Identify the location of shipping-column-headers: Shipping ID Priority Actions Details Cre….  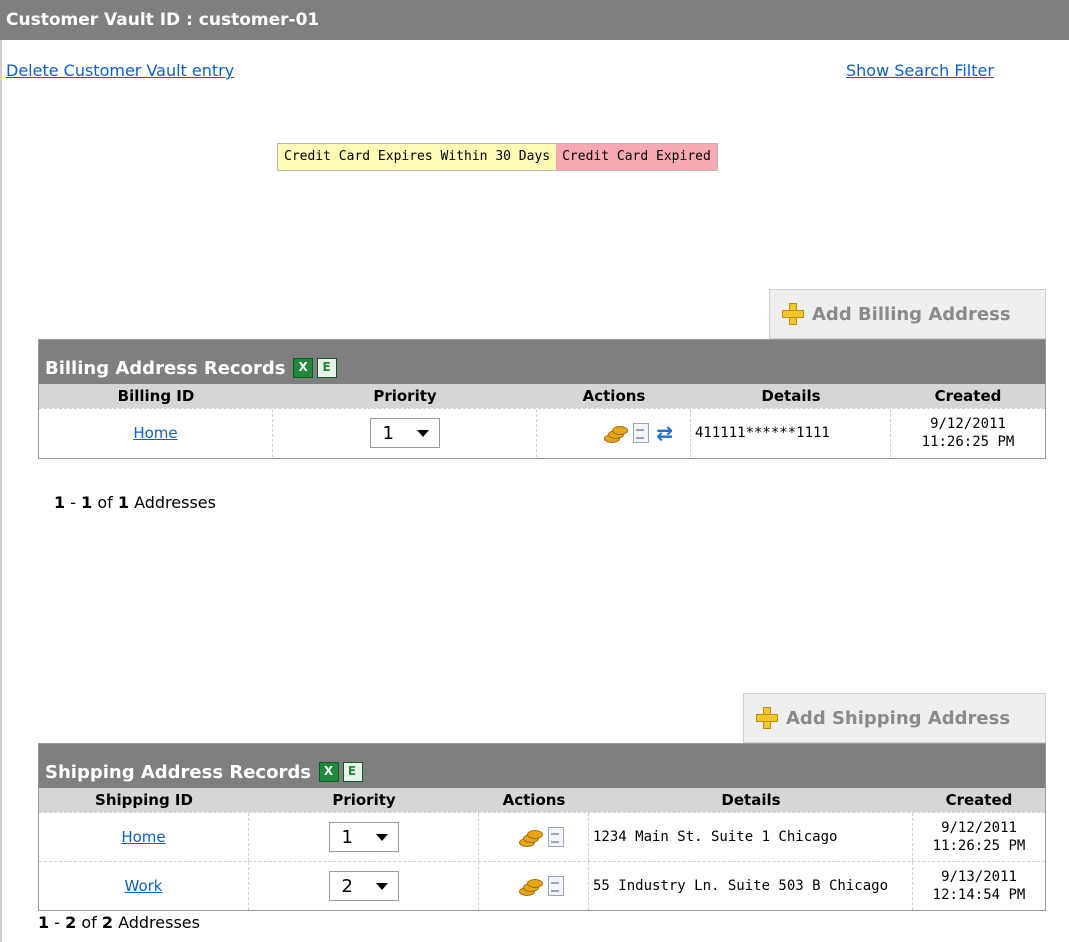
(542, 800).